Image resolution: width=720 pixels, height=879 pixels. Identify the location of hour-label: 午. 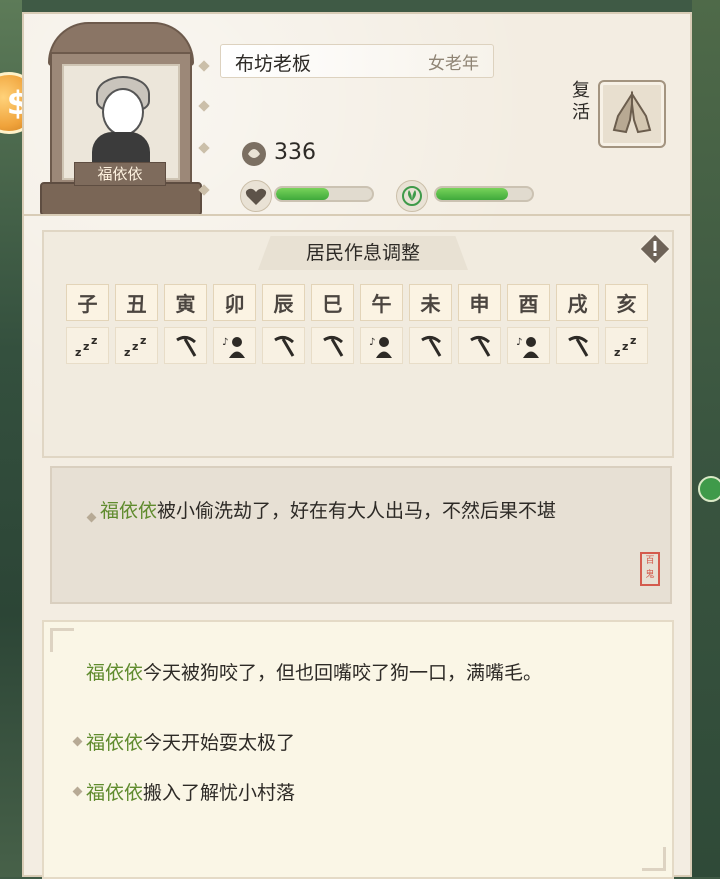
(381, 302).